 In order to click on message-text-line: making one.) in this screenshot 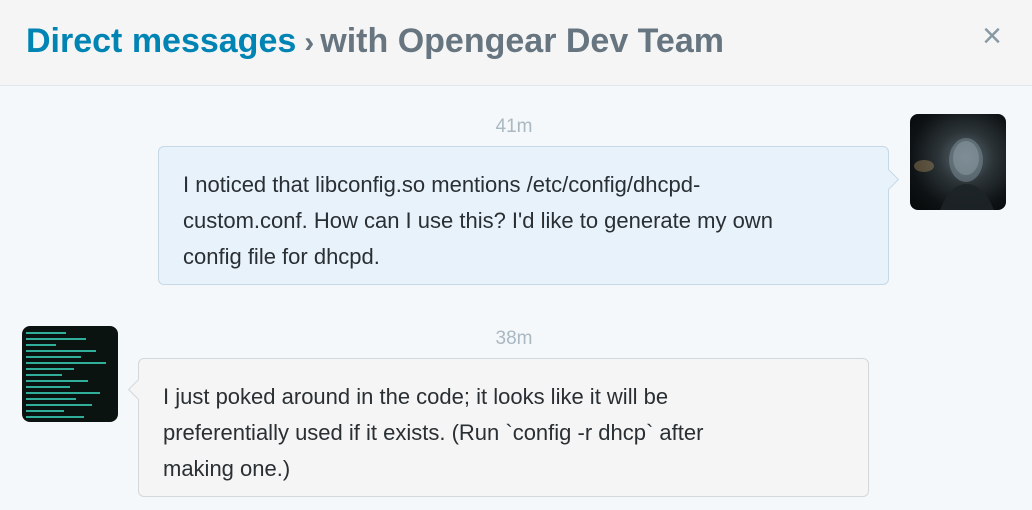, I will do `click(227, 468)`.